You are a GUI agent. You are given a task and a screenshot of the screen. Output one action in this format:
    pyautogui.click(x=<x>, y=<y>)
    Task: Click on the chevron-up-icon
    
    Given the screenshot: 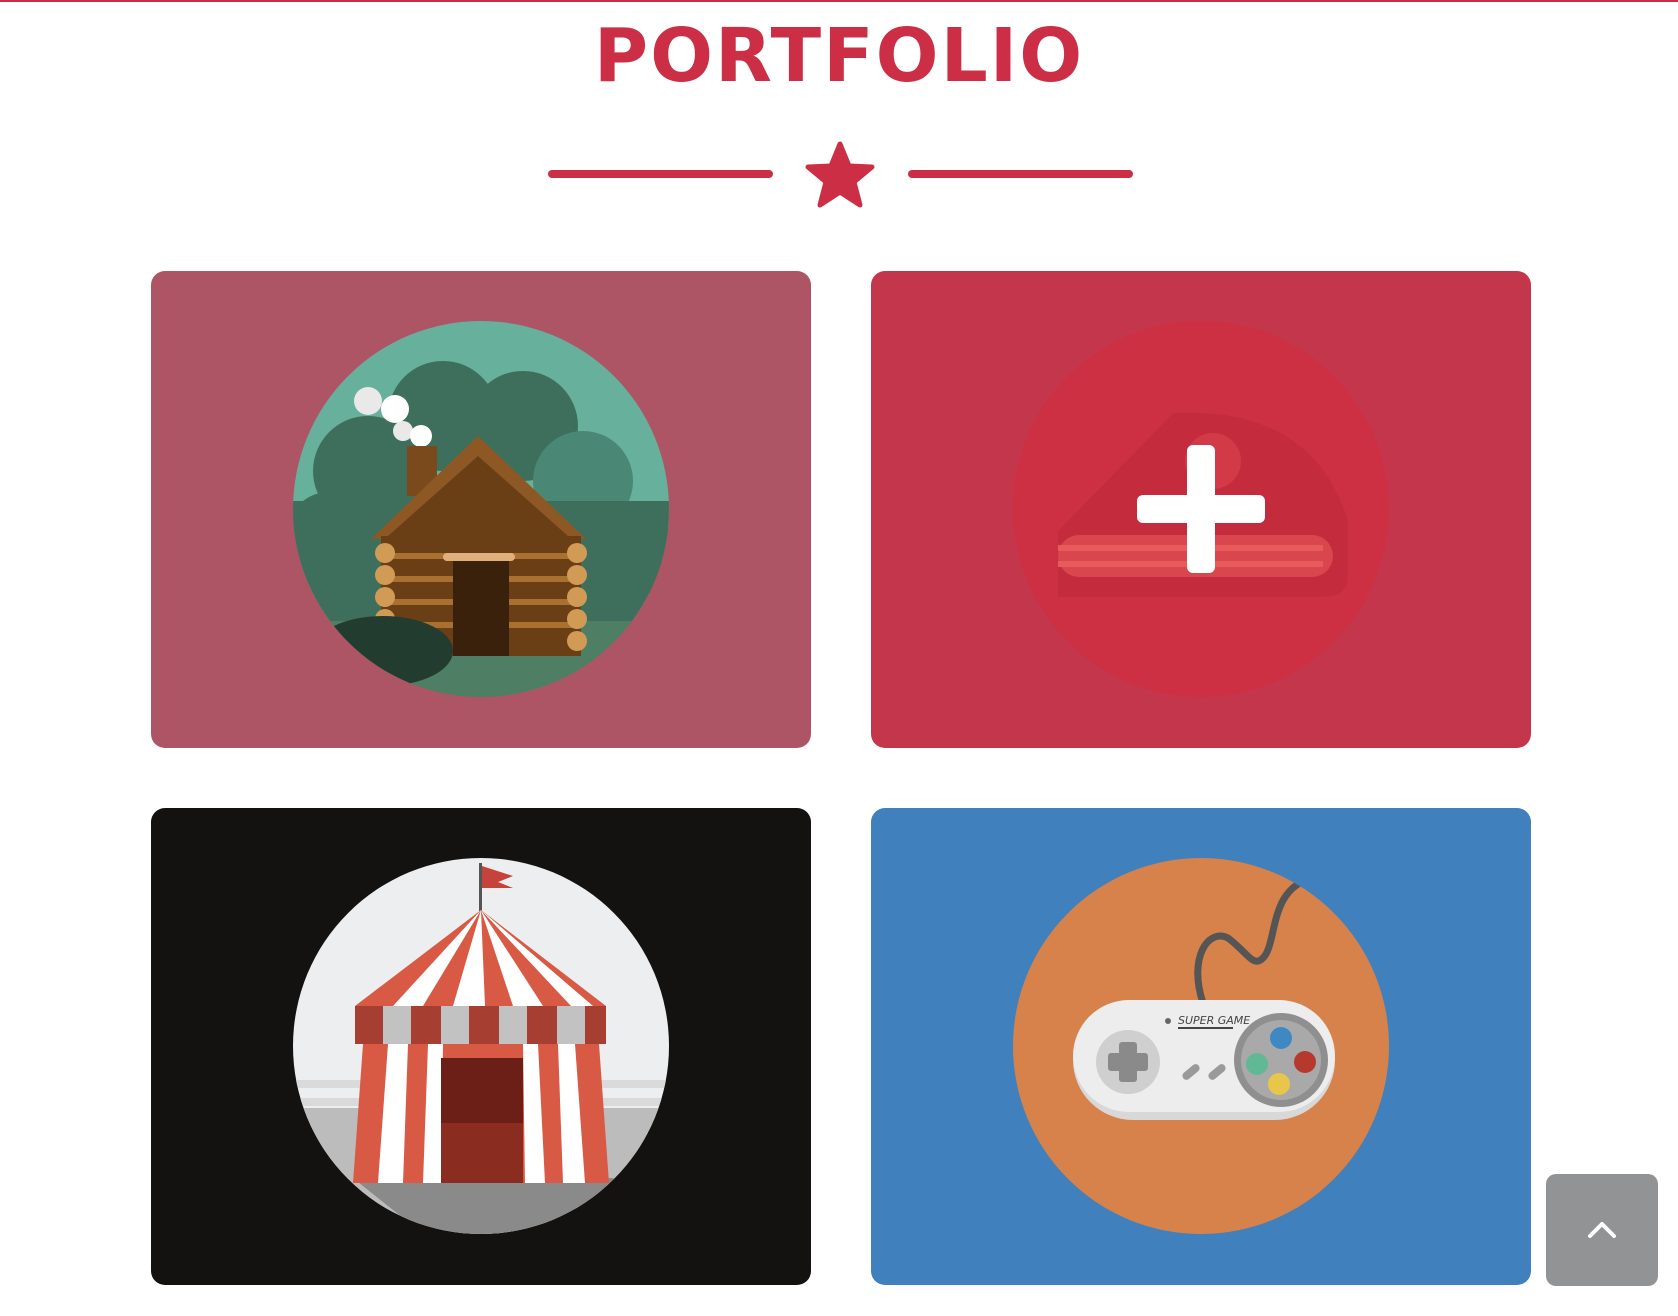 What is the action you would take?
    pyautogui.click(x=1602, y=1230)
    